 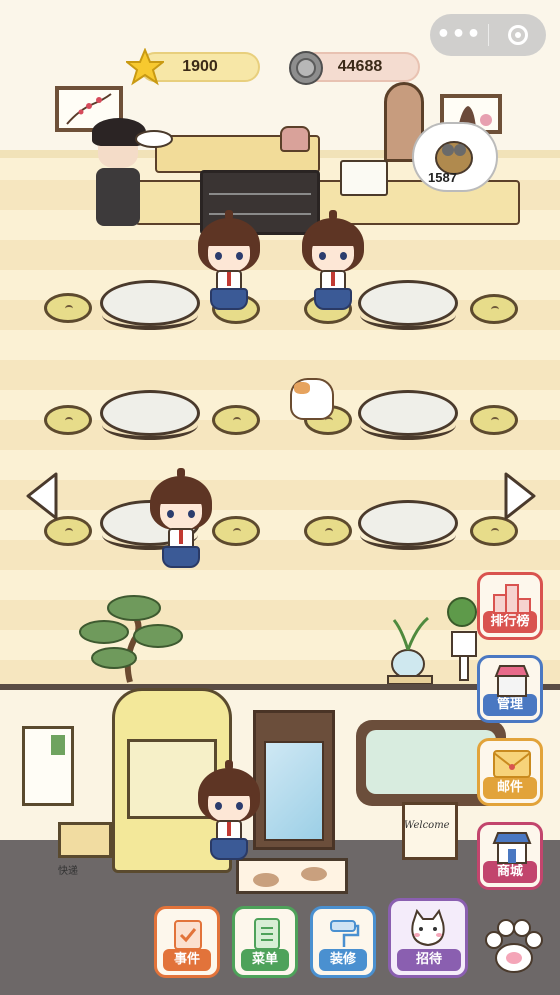 What do you see at coordinates (68, 871) in the screenshot?
I see `delivery-box-label: 快递` at bounding box center [68, 871].